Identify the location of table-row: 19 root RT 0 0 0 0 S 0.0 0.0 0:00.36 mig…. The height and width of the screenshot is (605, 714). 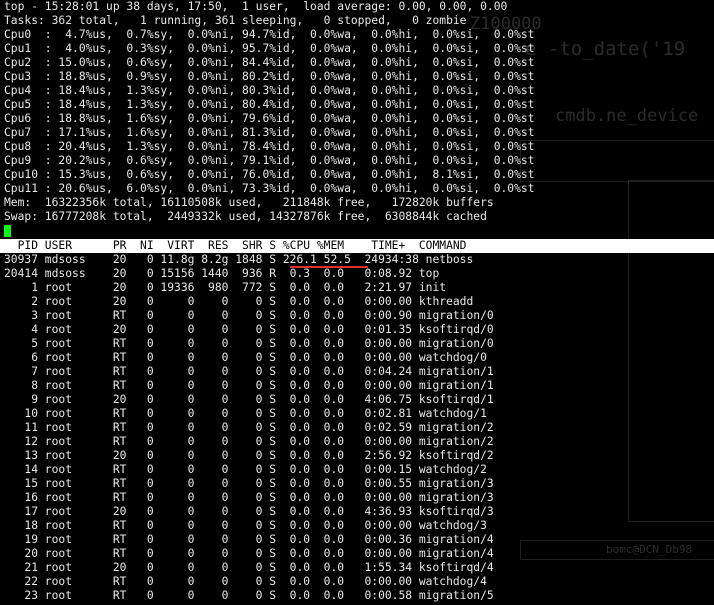
(249, 539).